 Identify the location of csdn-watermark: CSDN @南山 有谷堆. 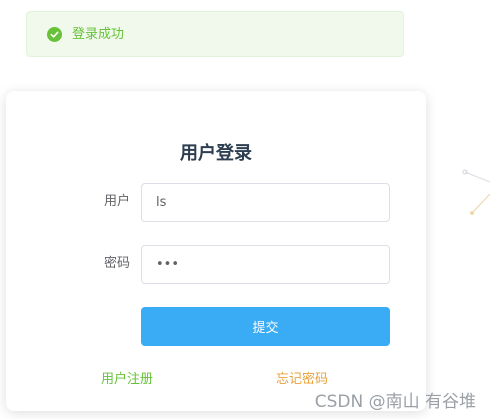
(395, 402).